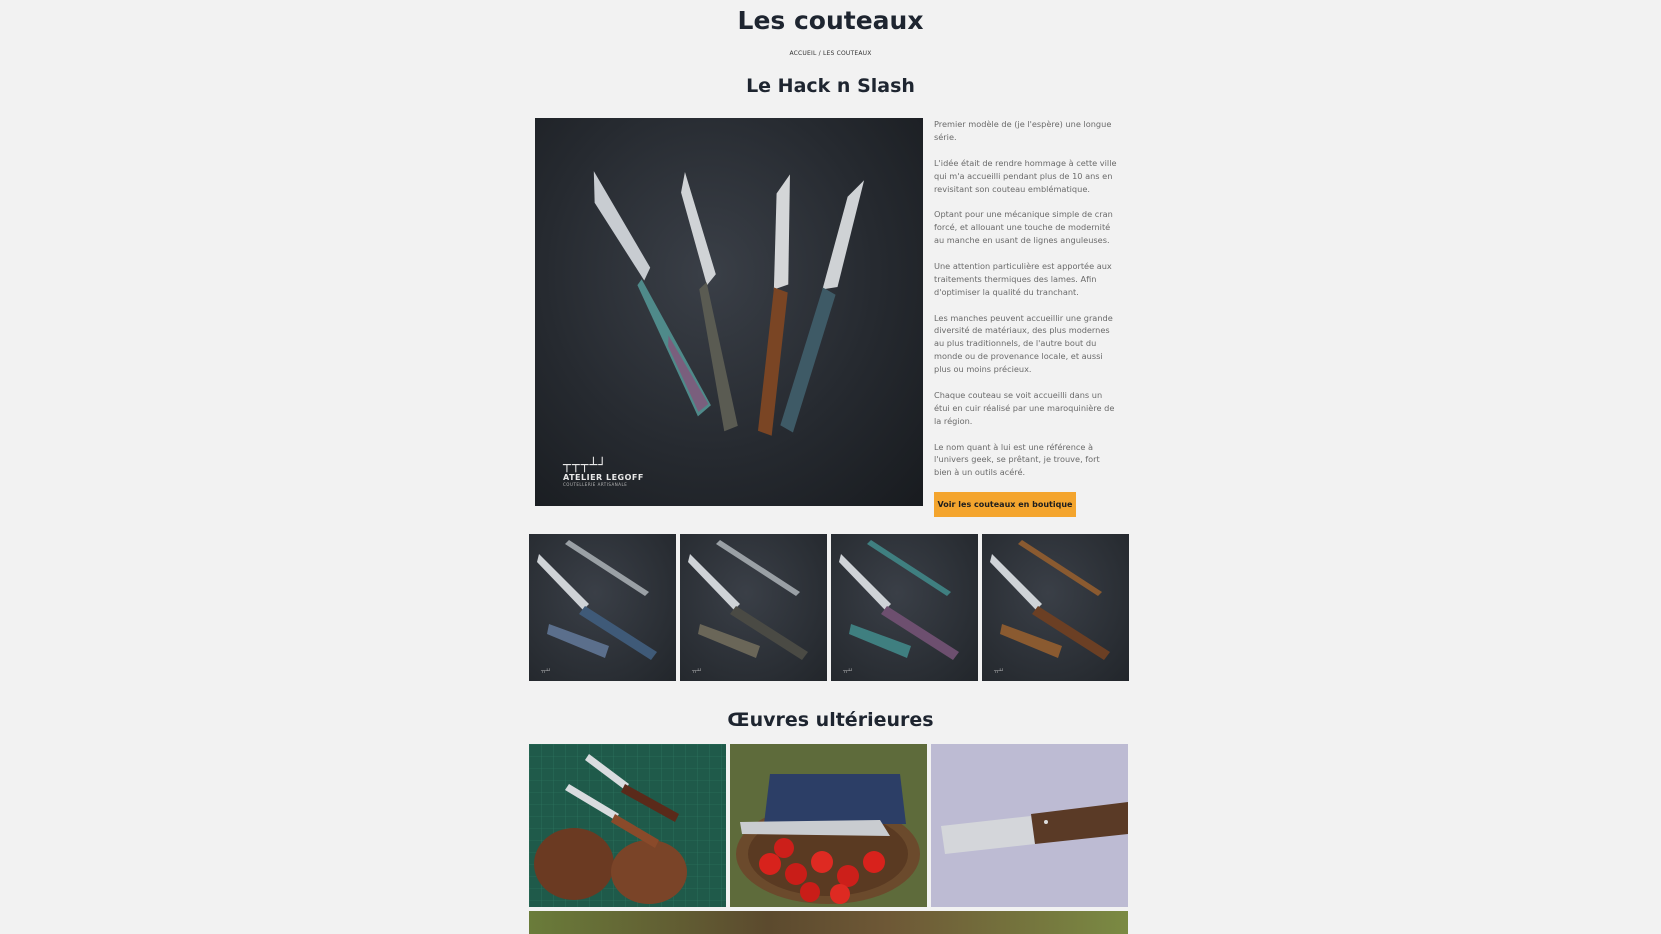 The width and height of the screenshot is (1661, 934). What do you see at coordinates (830, 86) in the screenshot?
I see `section-title-hack-n-slash: Le Hack n Slash` at bounding box center [830, 86].